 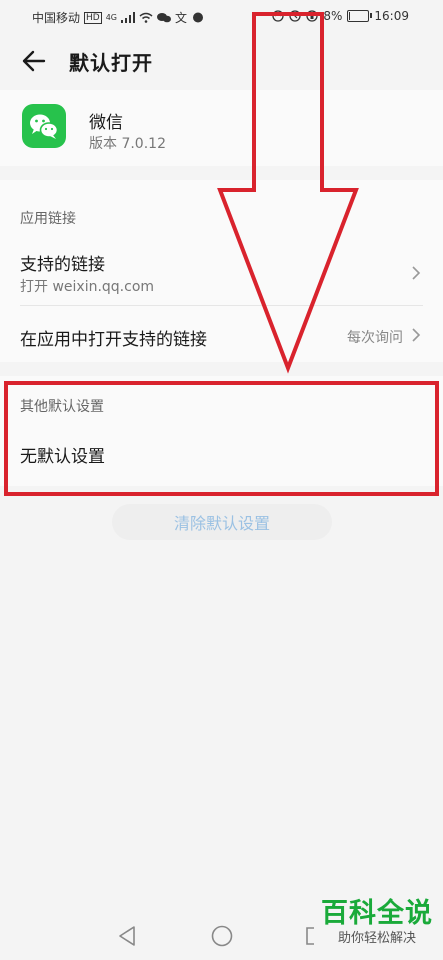 What do you see at coordinates (222, 936) in the screenshot?
I see `nav-home-icon` at bounding box center [222, 936].